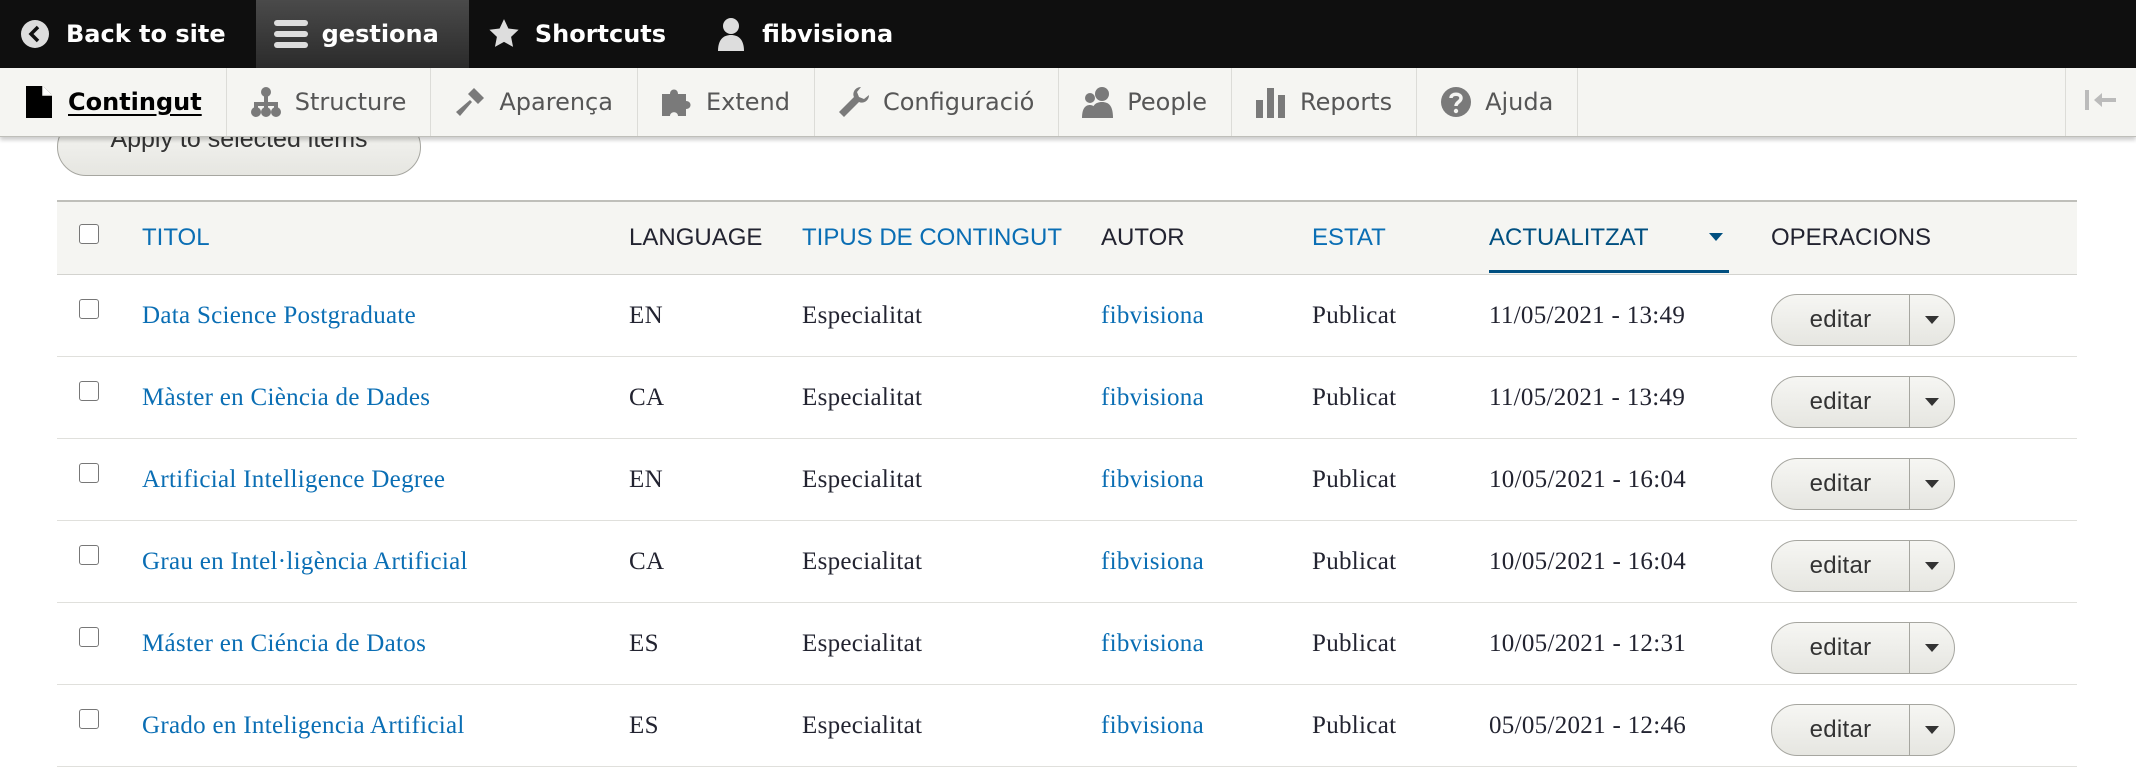  I want to click on row-title-link: Máster en Ciéncia de Datos, so click(284, 643).